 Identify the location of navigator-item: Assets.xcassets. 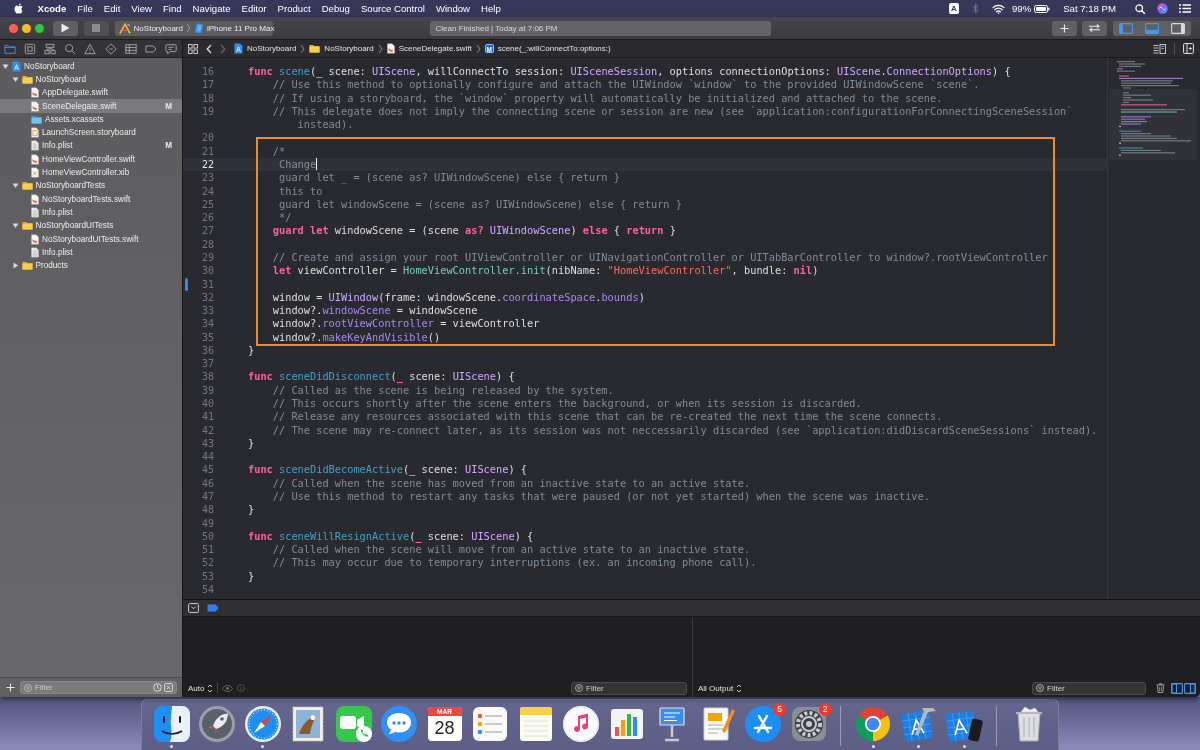
(91, 119).